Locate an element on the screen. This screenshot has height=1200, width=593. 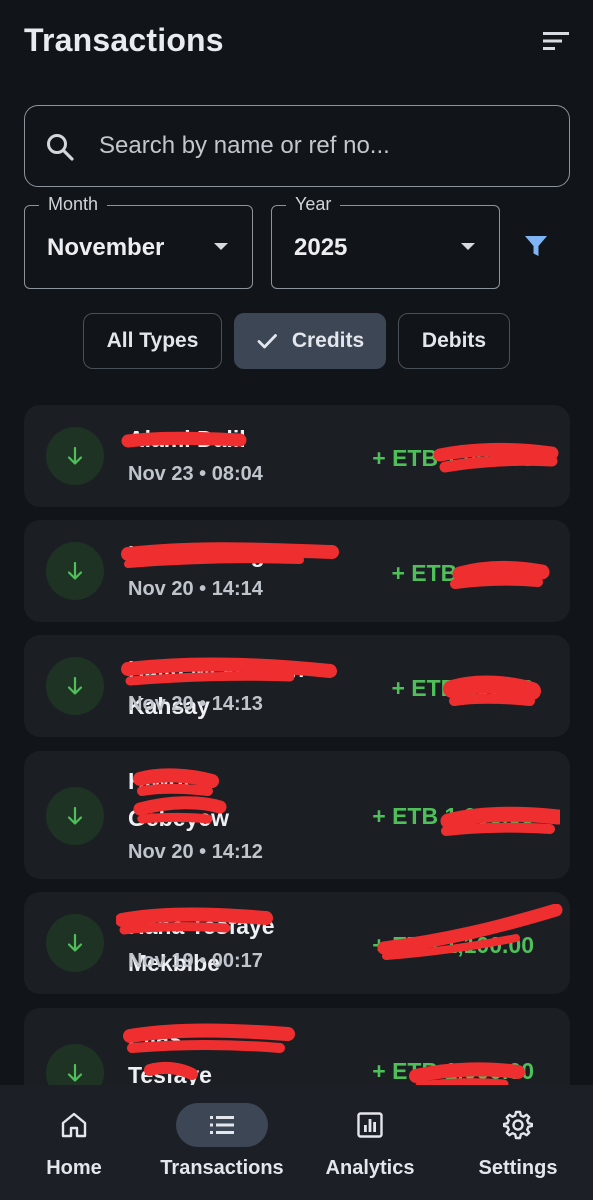
transaction-amount: + ETB 300.00 is located at coordinates (462, 688).